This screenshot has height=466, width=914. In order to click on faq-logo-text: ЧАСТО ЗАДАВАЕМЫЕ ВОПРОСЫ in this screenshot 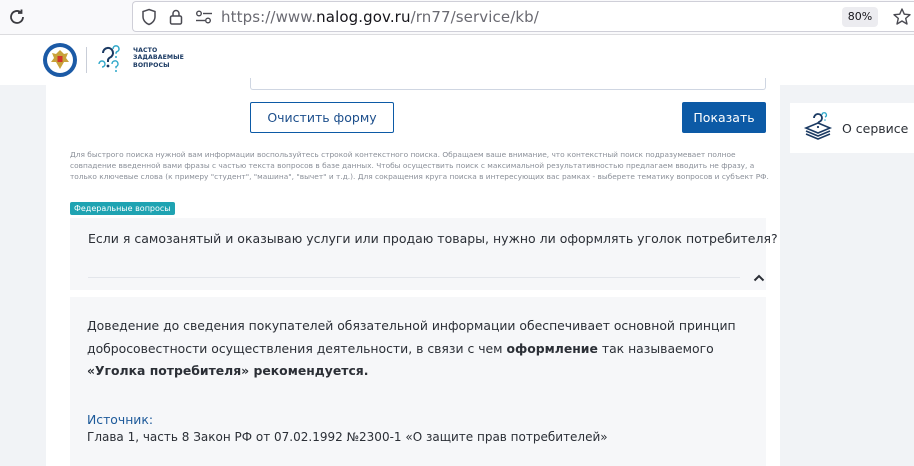, I will do `click(163, 58)`.